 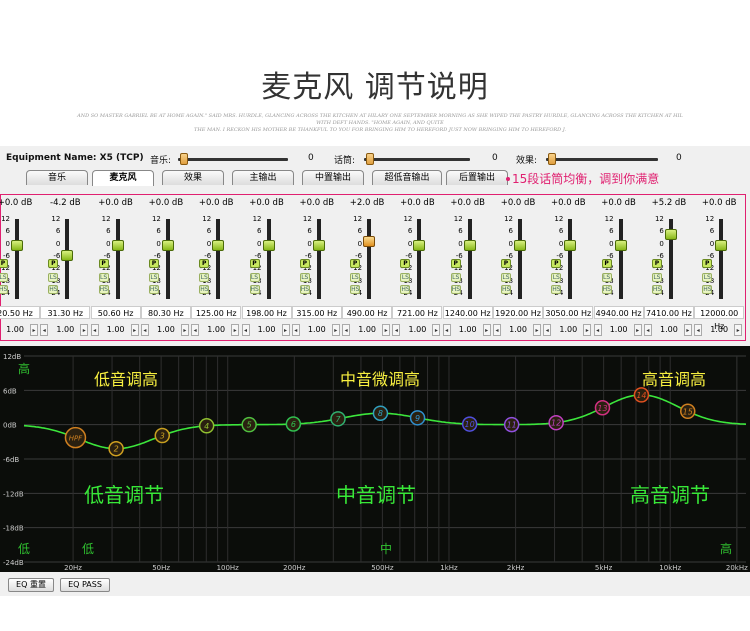 What do you see at coordinates (380, 413) in the screenshot?
I see `eq-band-node: 8` at bounding box center [380, 413].